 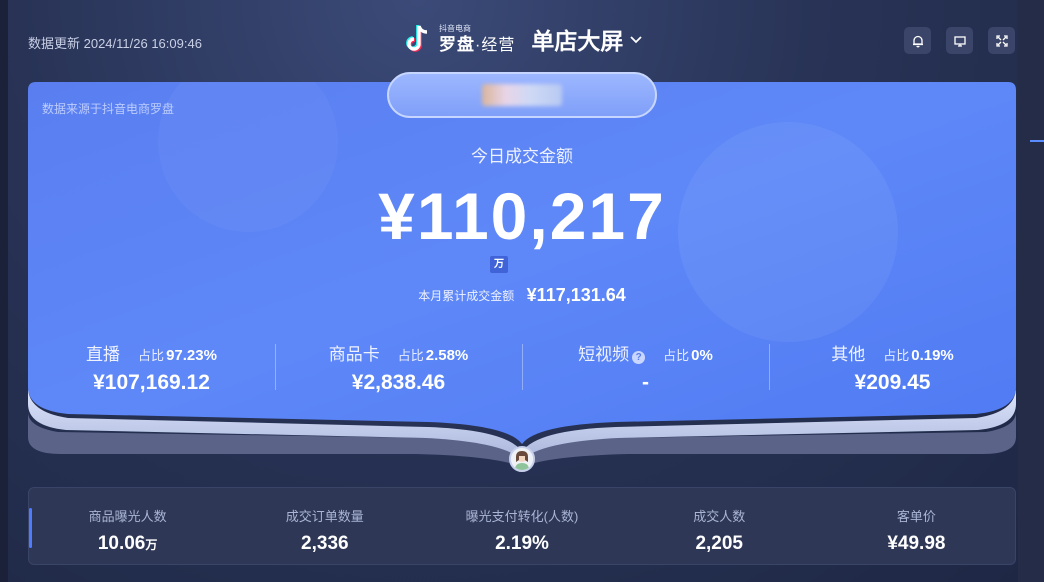 I want to click on channel-name: 商品卡, so click(x=354, y=354).